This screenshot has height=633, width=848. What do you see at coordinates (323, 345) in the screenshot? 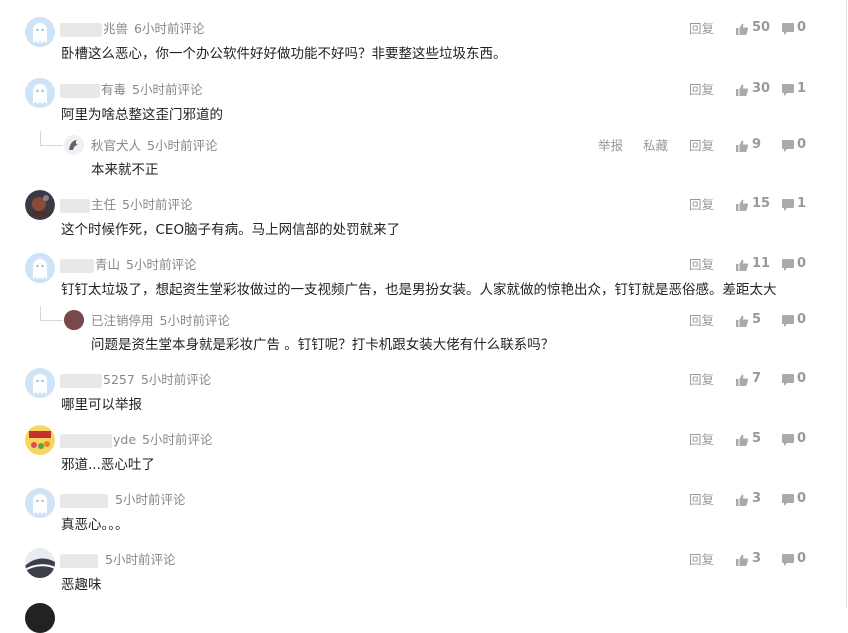
I see `comment-text: 问题是资生堂本身就是彩妆广告 。钉钉呢？打卡机跟女装大佬有什么联系吗？` at bounding box center [323, 345].